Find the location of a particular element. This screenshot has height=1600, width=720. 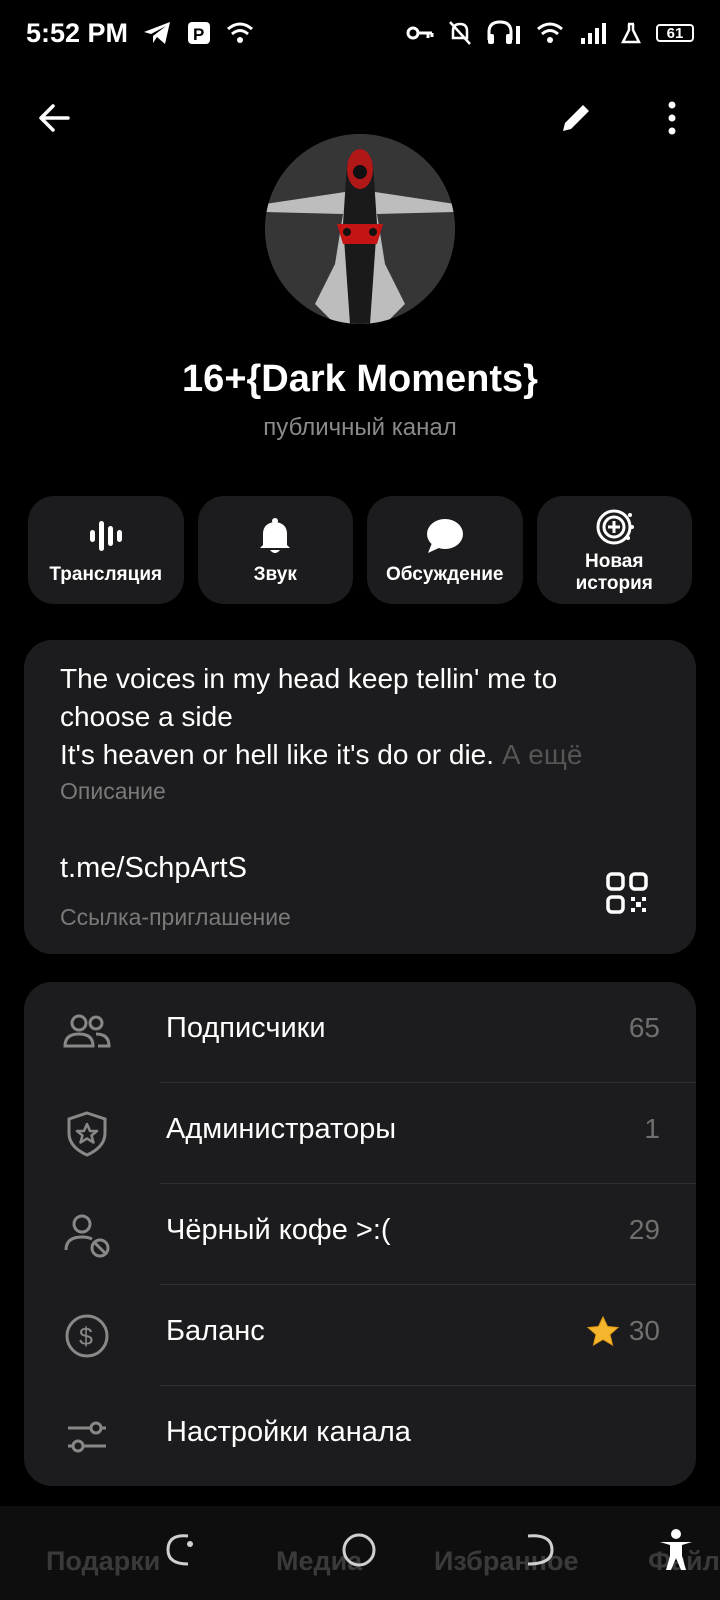

more-vertical-icon is located at coordinates (672, 118).